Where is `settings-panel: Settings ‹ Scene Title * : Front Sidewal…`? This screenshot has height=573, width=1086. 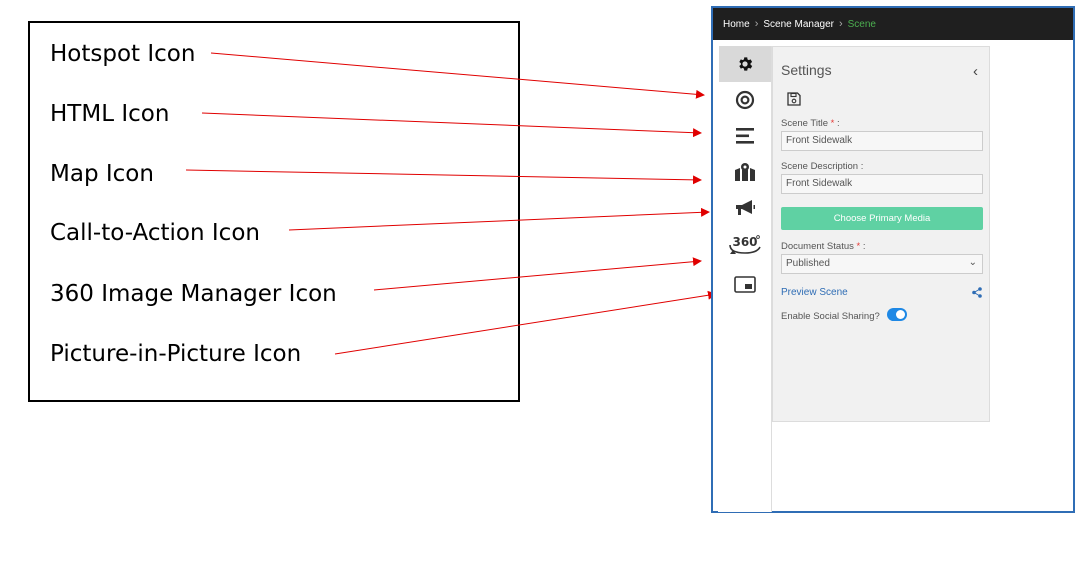 settings-panel: Settings ‹ Scene Title * : Front Sidewal… is located at coordinates (881, 234).